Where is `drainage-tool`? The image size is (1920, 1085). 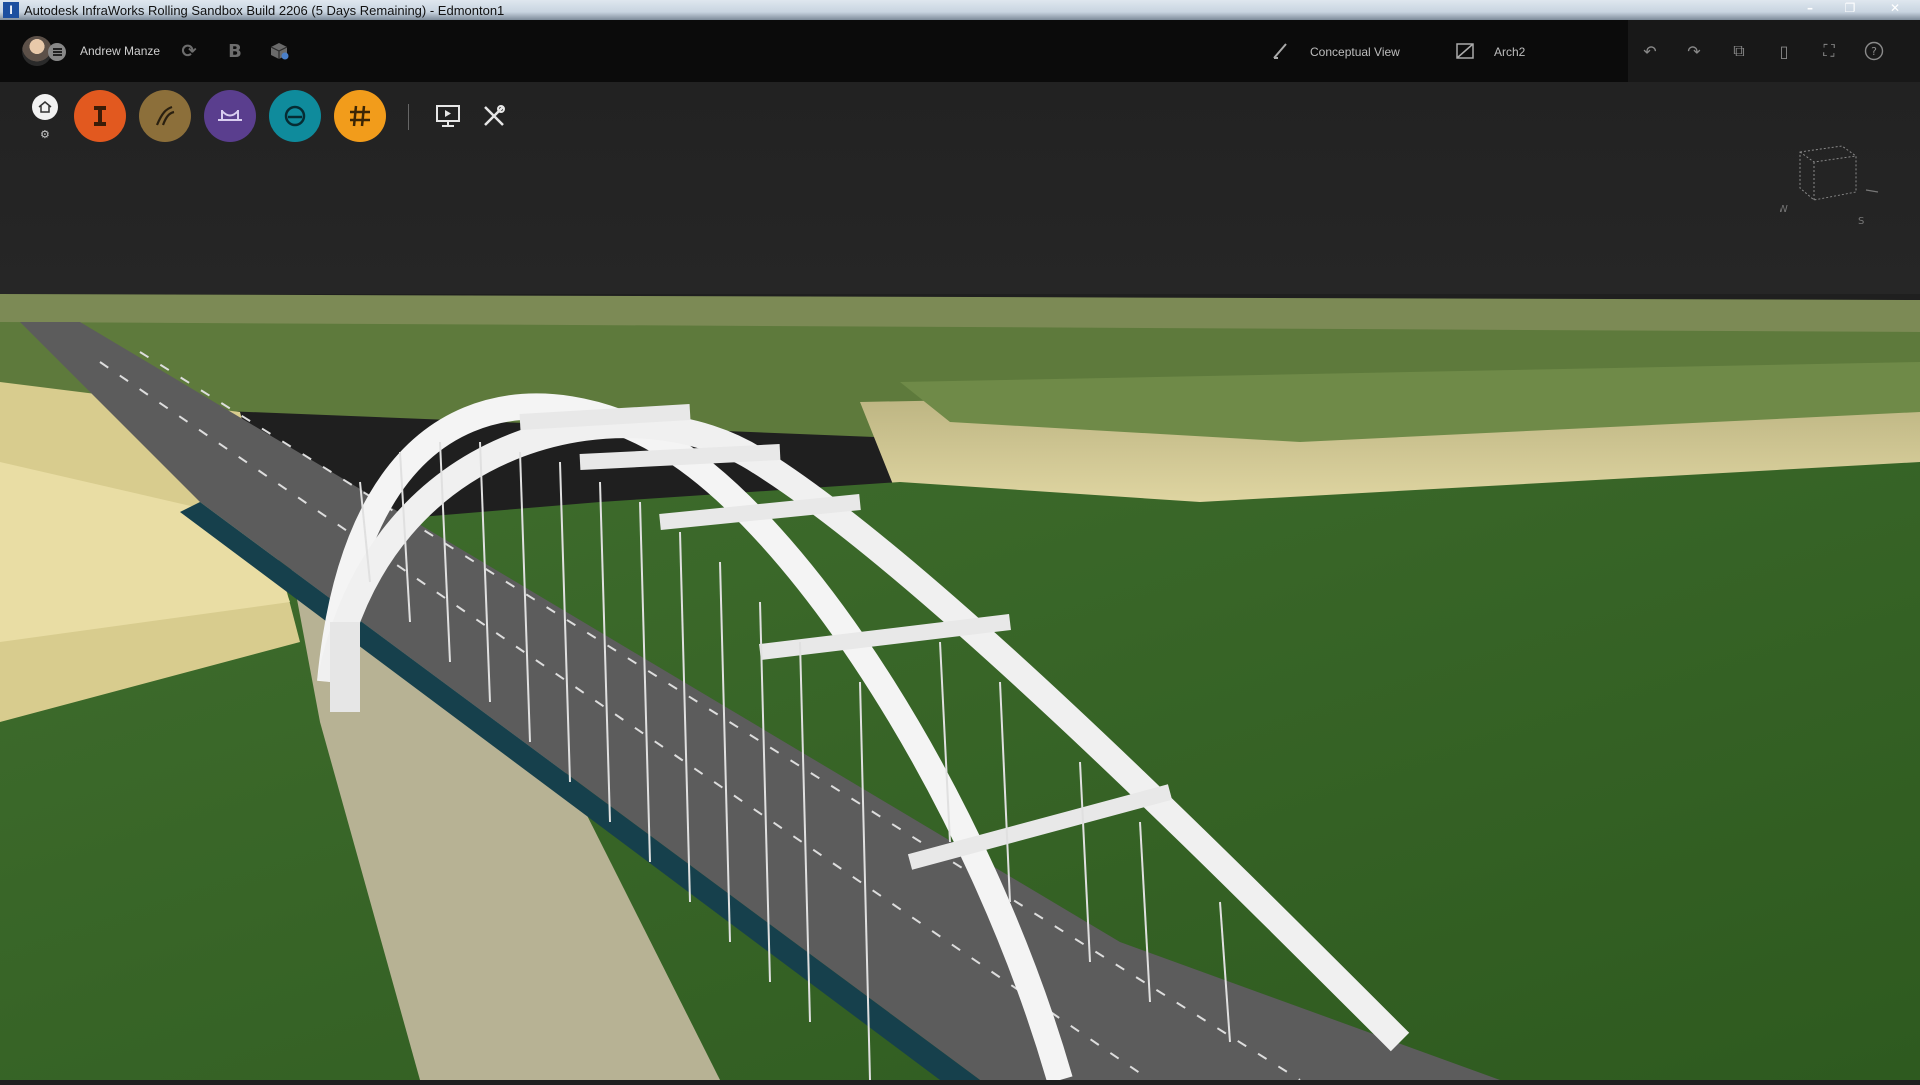 drainage-tool is located at coordinates (295, 116).